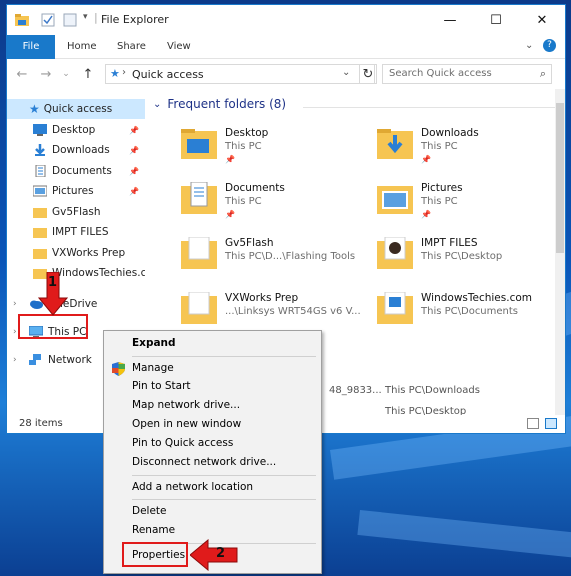 This screenshot has height=576, width=571. I want to click on sidebar-item-downloads: Downloads 📌, so click(76, 150).